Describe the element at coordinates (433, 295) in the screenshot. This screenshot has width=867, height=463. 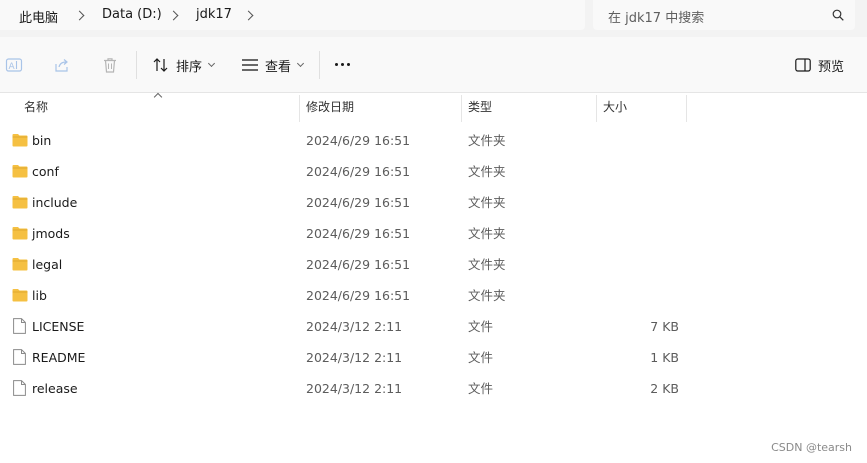
I see `list-item: lib 2024/6/29 16:51 文件夹` at that location.